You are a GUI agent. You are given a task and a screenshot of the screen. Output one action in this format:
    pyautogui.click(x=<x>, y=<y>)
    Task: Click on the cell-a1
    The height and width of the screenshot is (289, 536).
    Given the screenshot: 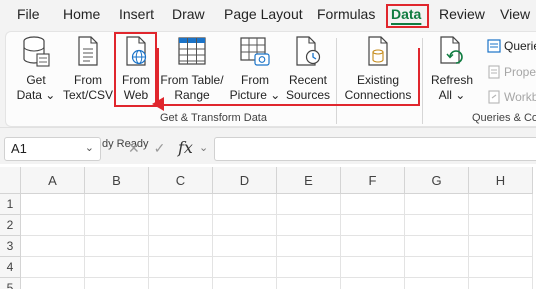 What is the action you would take?
    pyautogui.click(x=53, y=204)
    